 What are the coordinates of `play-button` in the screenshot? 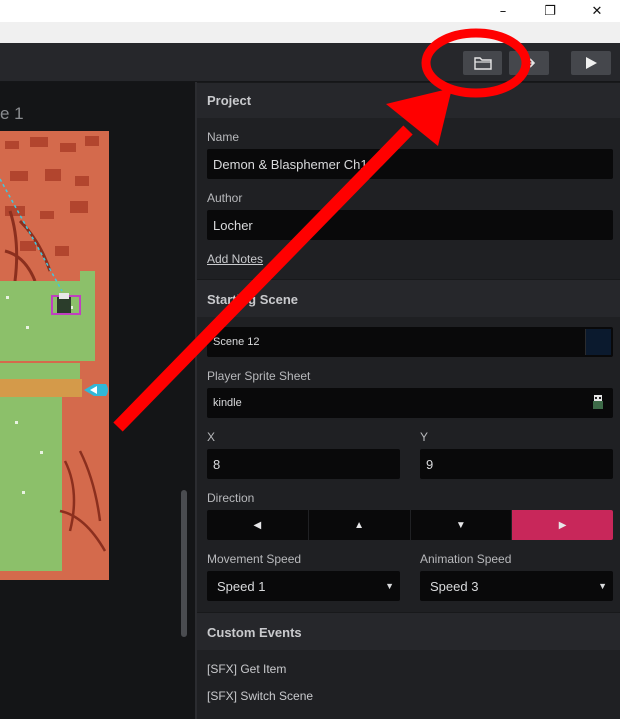 It's located at (591, 63).